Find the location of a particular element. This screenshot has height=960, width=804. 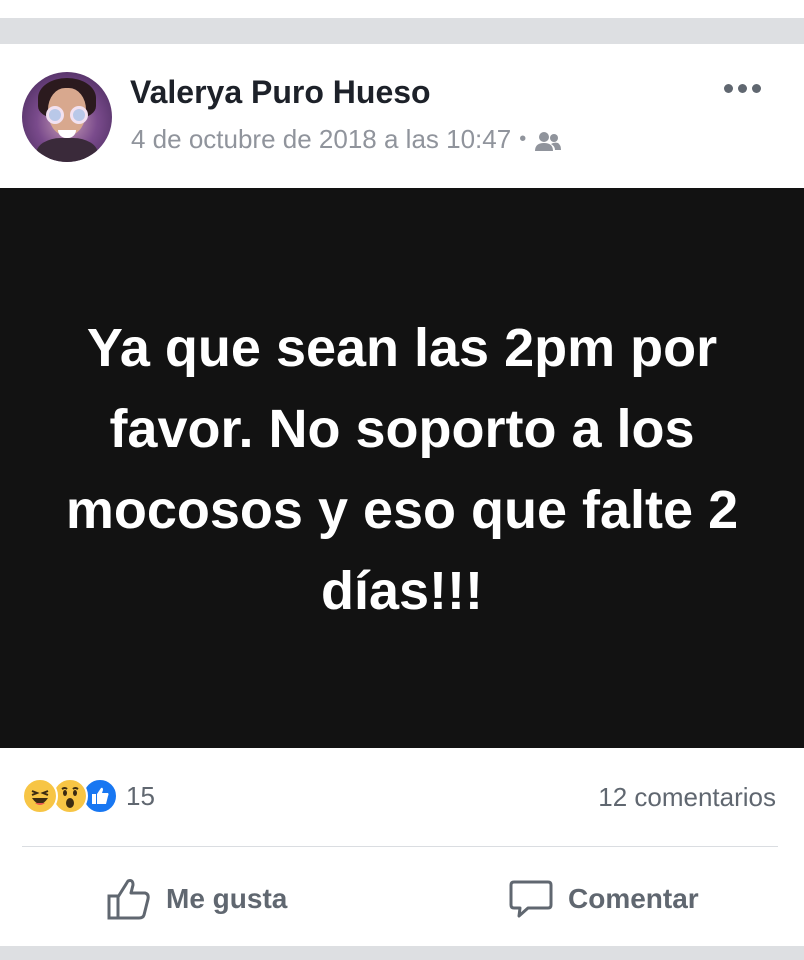

feed-separator is located at coordinates (402, 31).